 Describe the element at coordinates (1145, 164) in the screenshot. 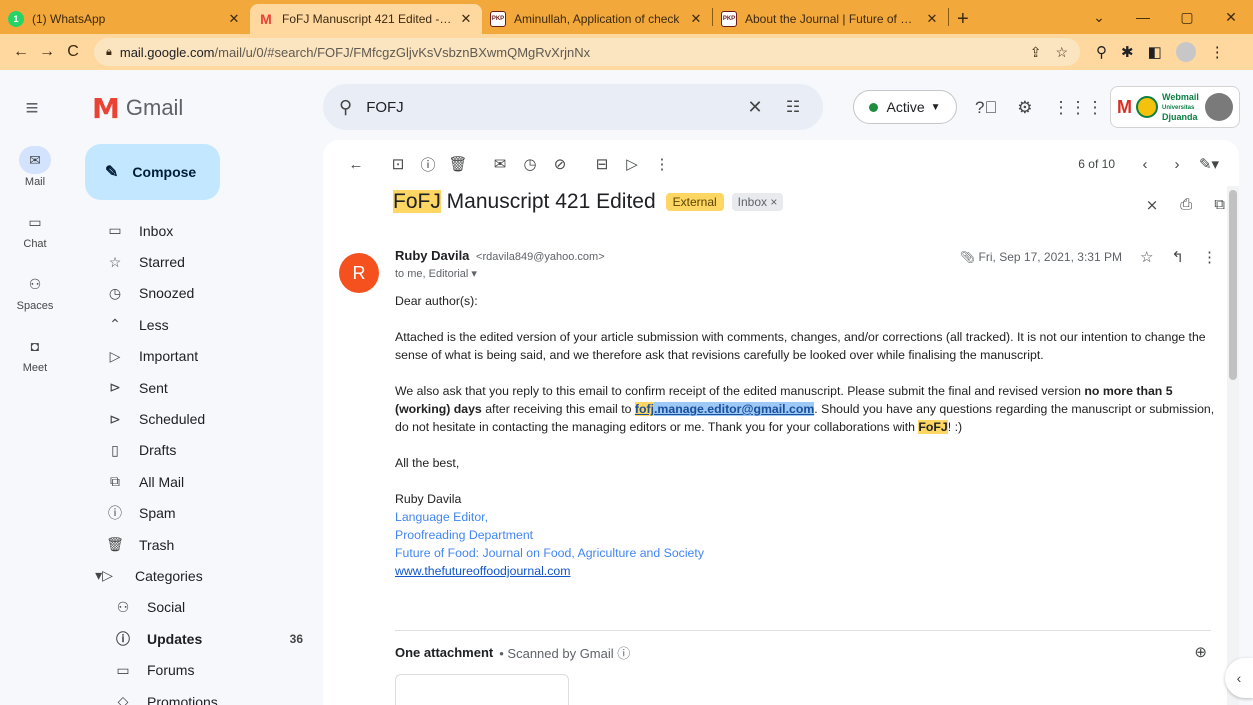

I see `newer-icon: ‹` at that location.